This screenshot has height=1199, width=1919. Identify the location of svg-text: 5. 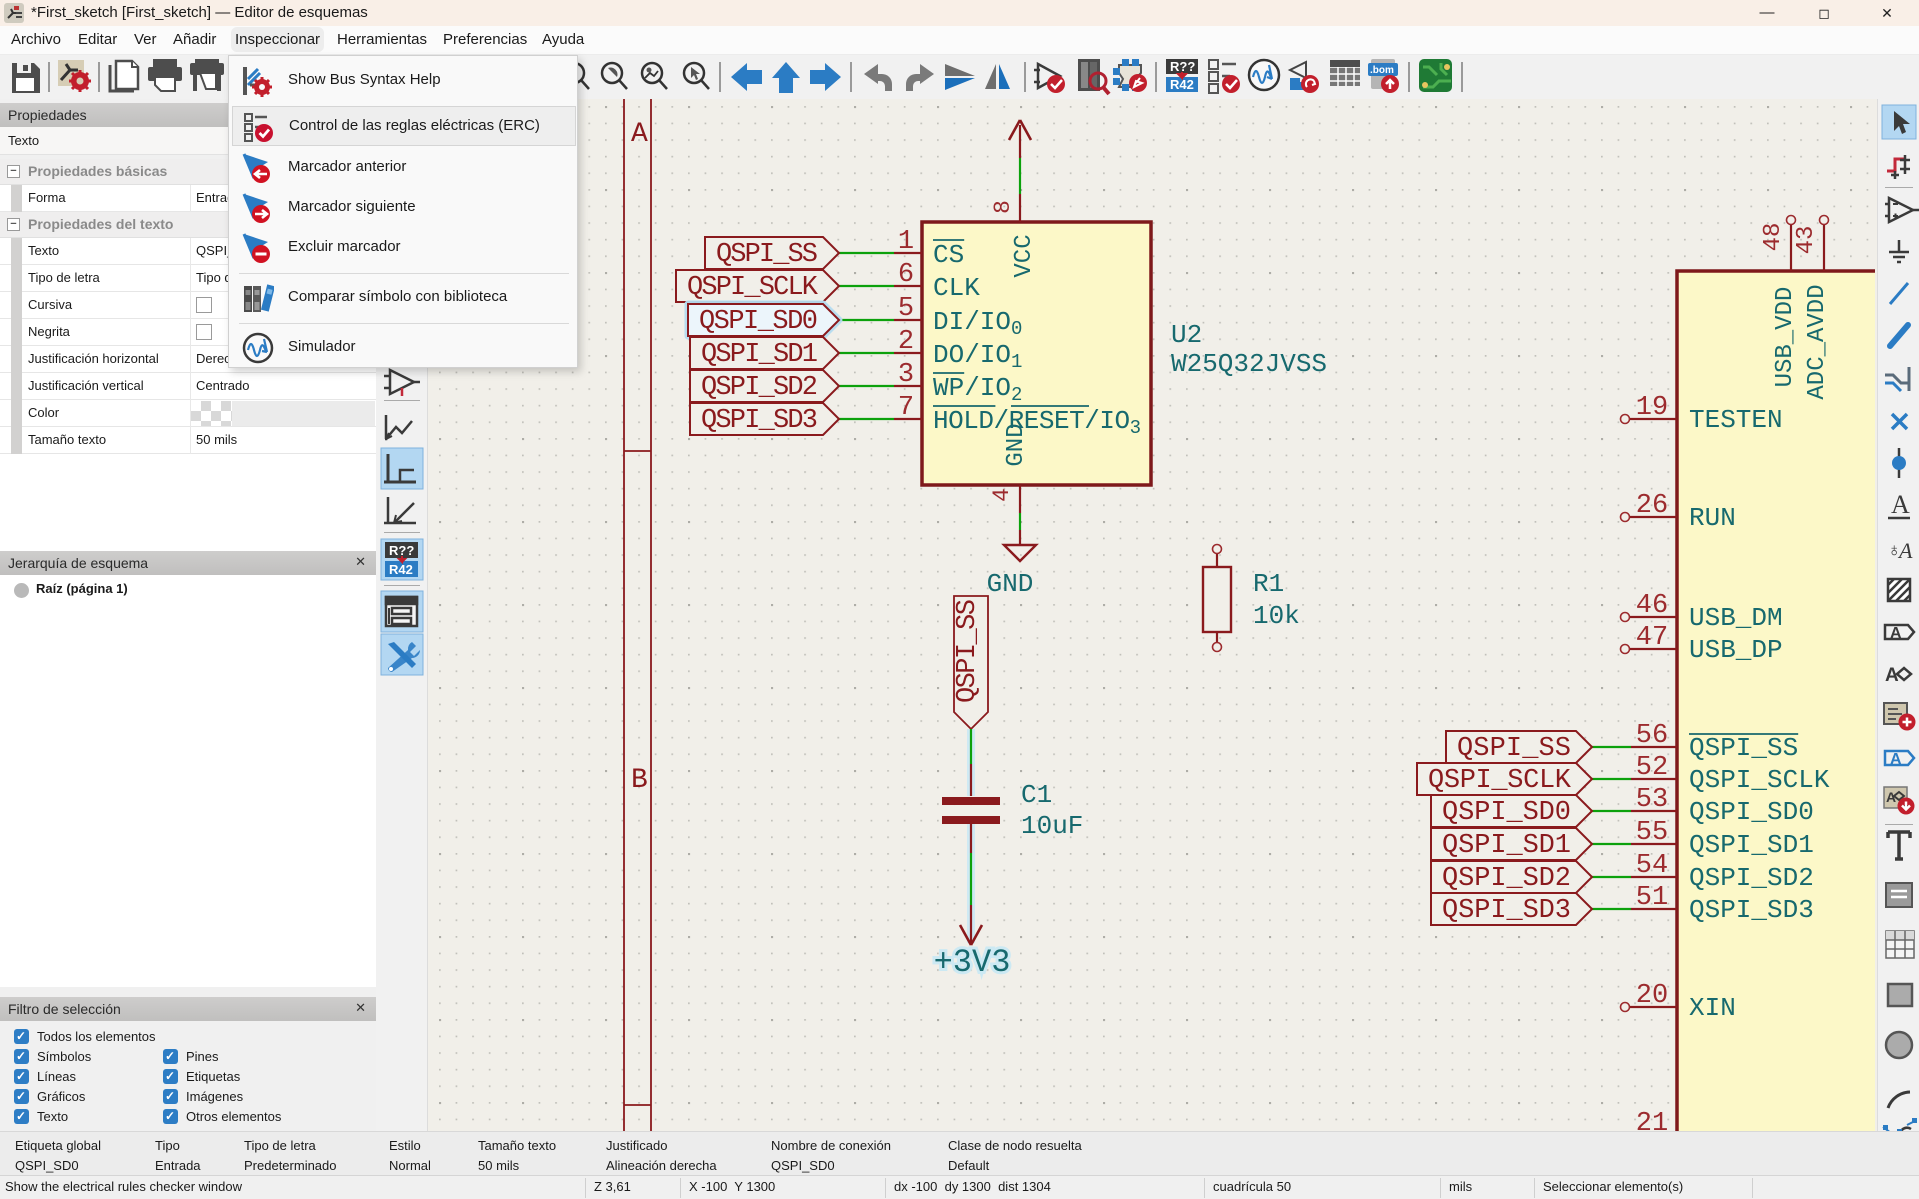
(906, 309).